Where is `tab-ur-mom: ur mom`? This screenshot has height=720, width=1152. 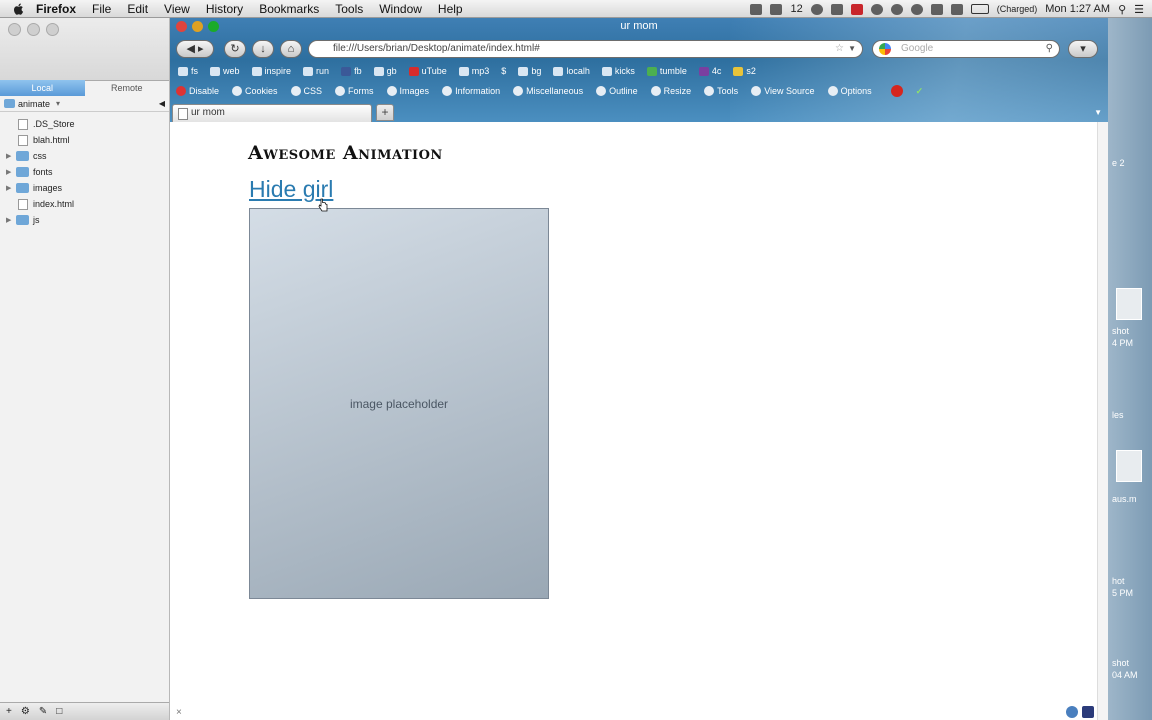 tab-ur-mom: ur mom is located at coordinates (272, 113).